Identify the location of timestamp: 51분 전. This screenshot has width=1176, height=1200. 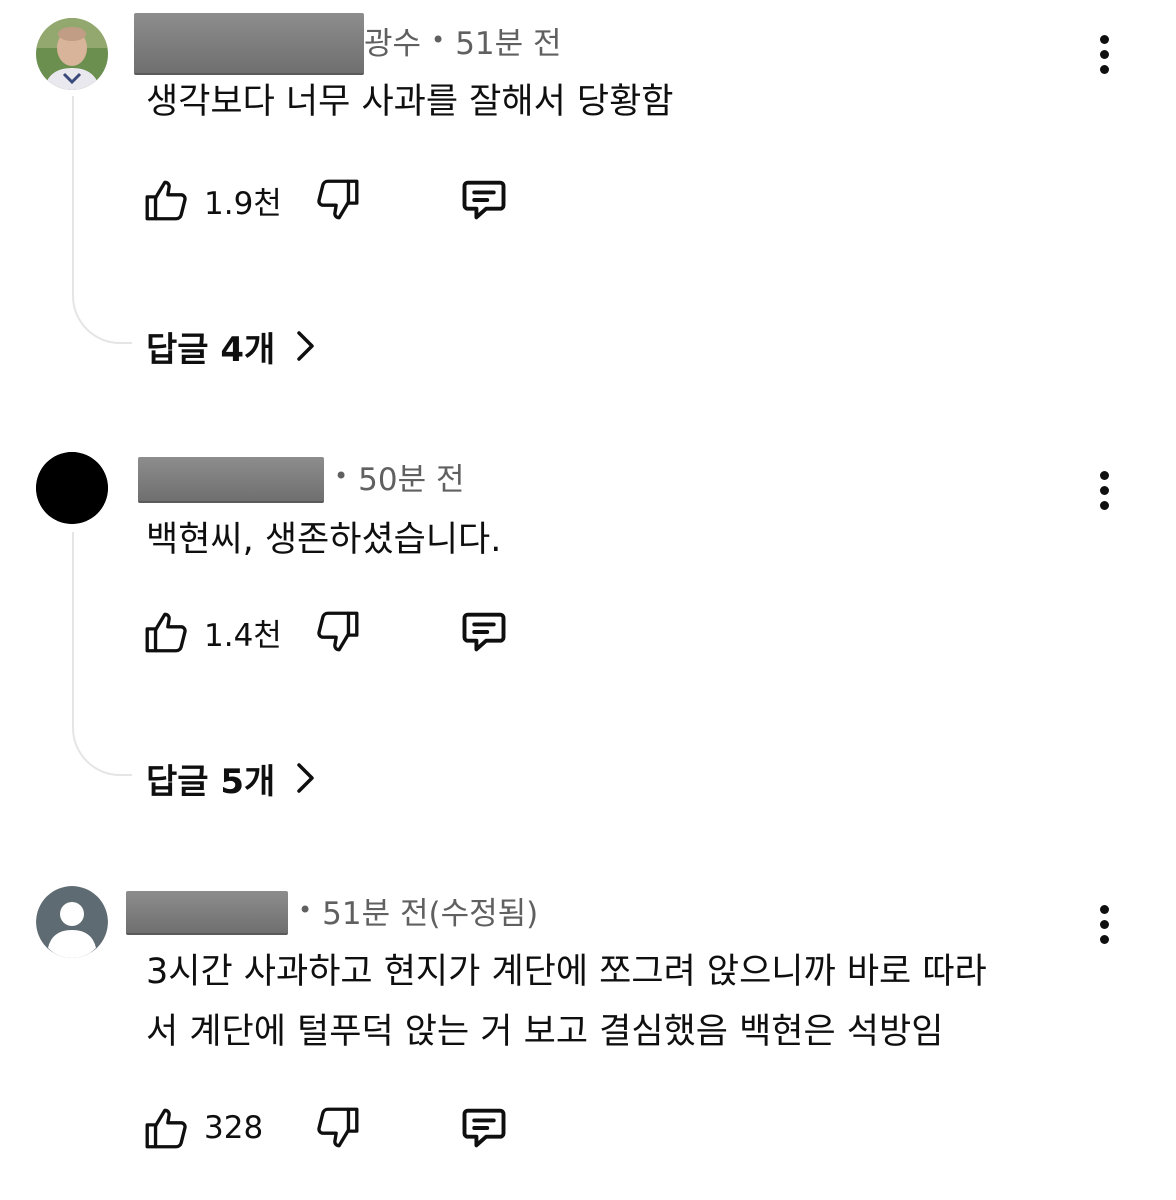
(508, 40).